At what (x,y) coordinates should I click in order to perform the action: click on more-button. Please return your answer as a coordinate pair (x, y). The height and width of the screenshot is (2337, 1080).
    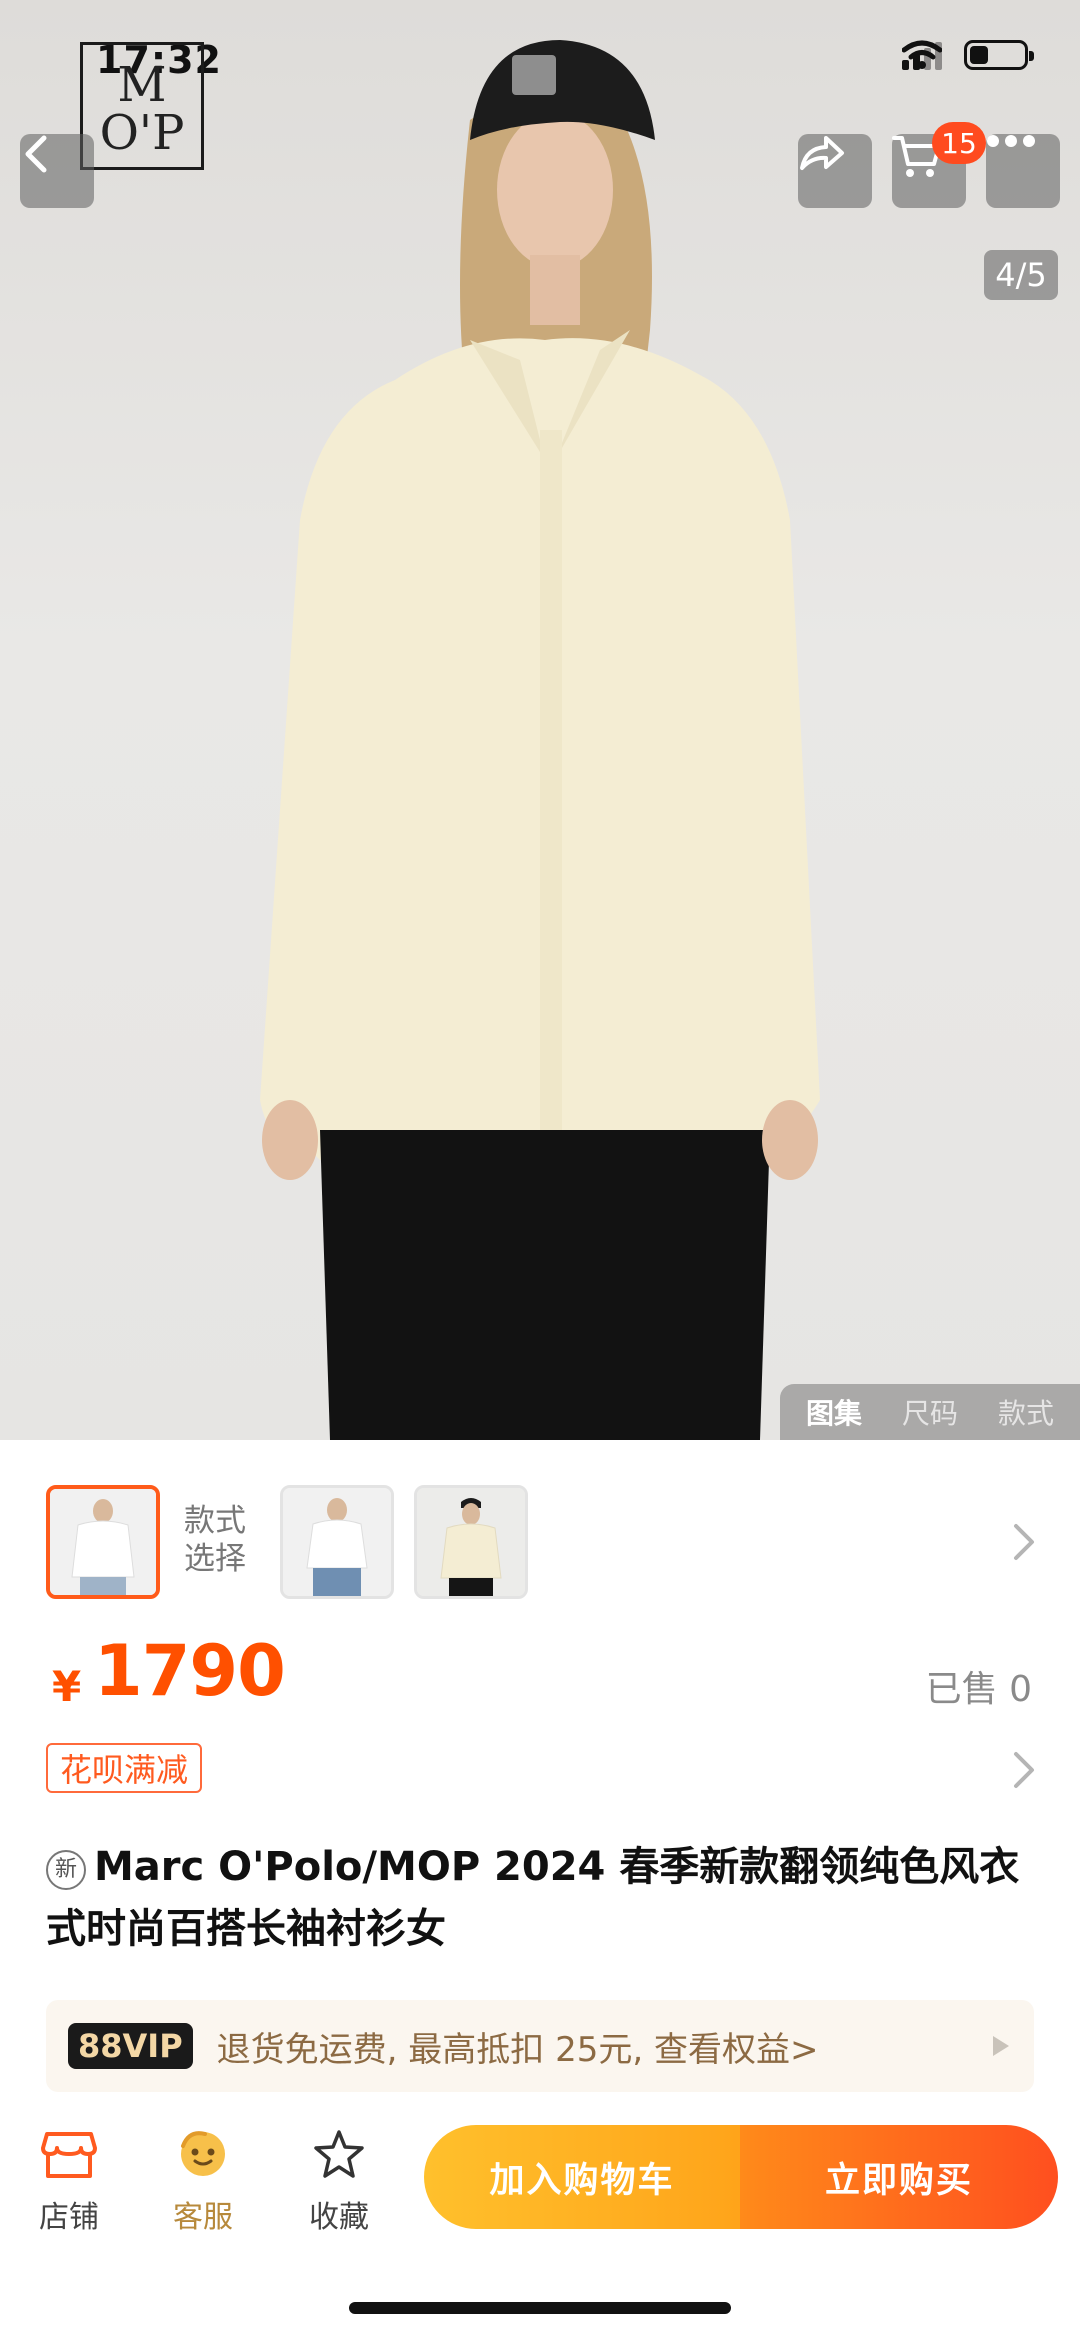
    Looking at the image, I should click on (1023, 171).